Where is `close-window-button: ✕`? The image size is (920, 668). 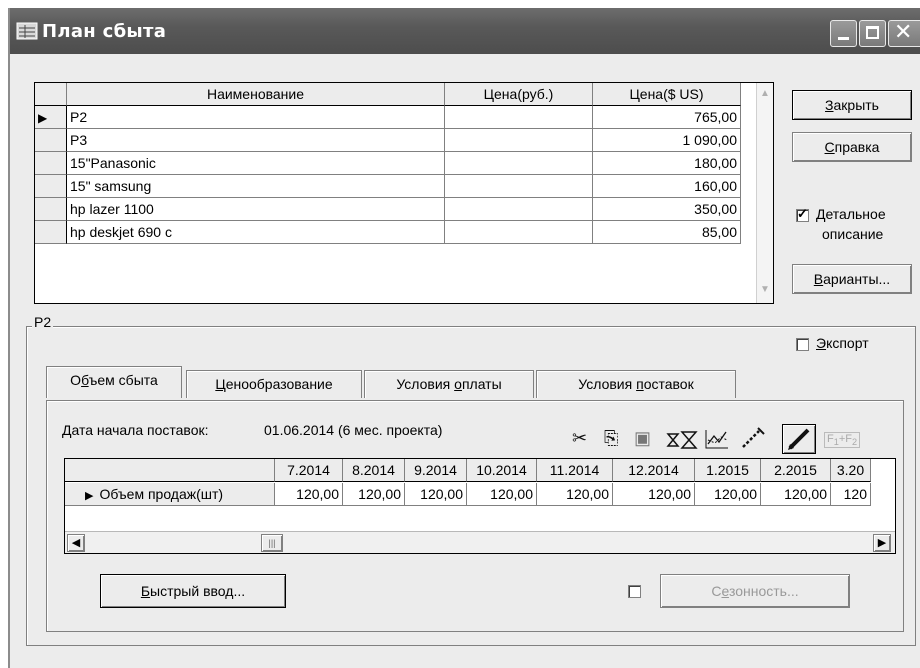 close-window-button: ✕ is located at coordinates (904, 33).